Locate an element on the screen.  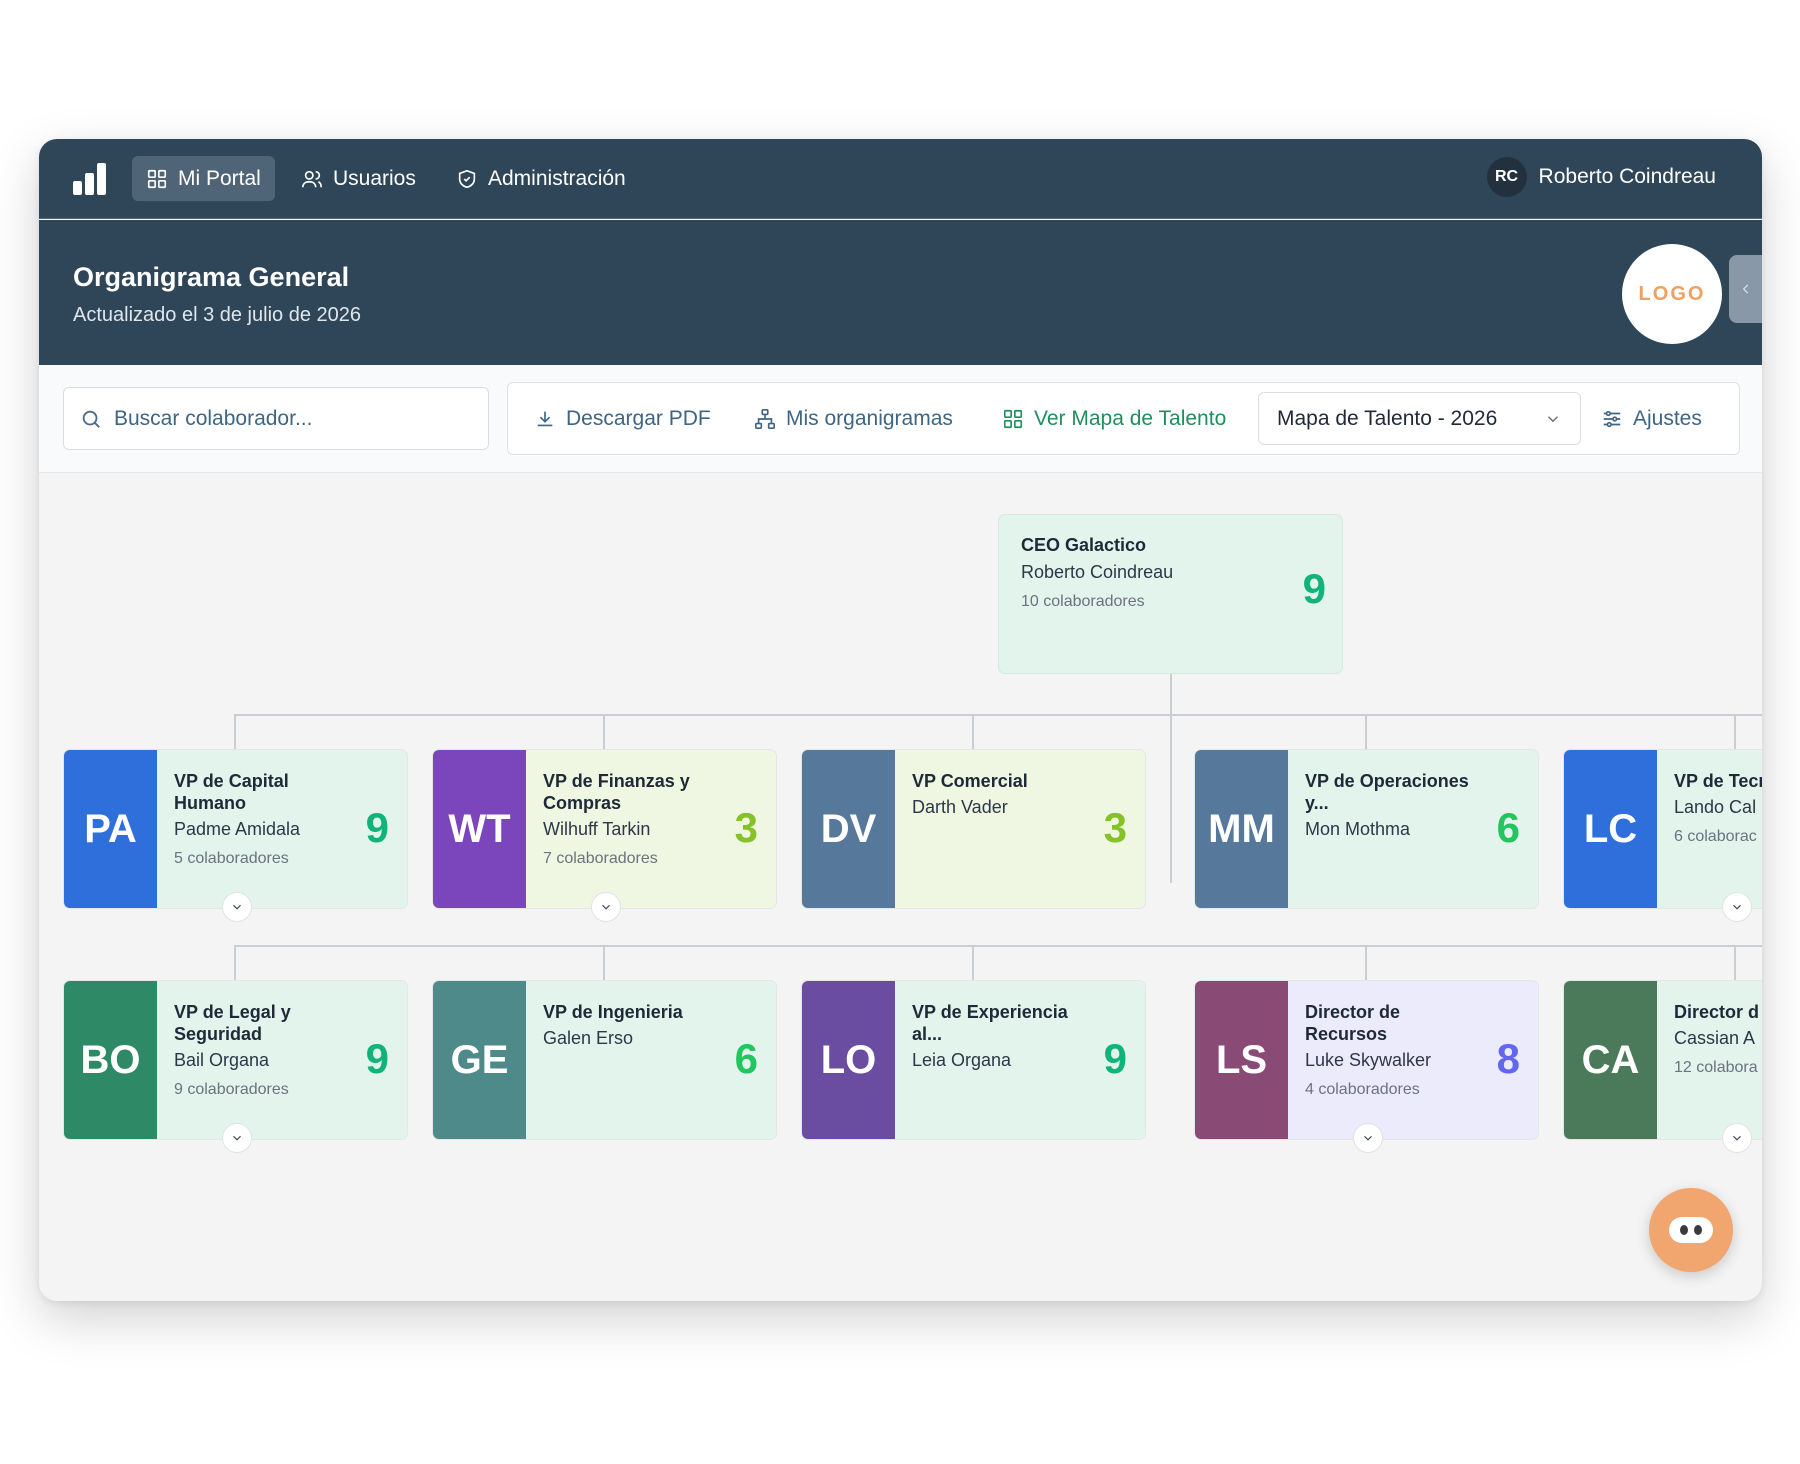
talent-score: 8 is located at coordinates (1508, 1058).